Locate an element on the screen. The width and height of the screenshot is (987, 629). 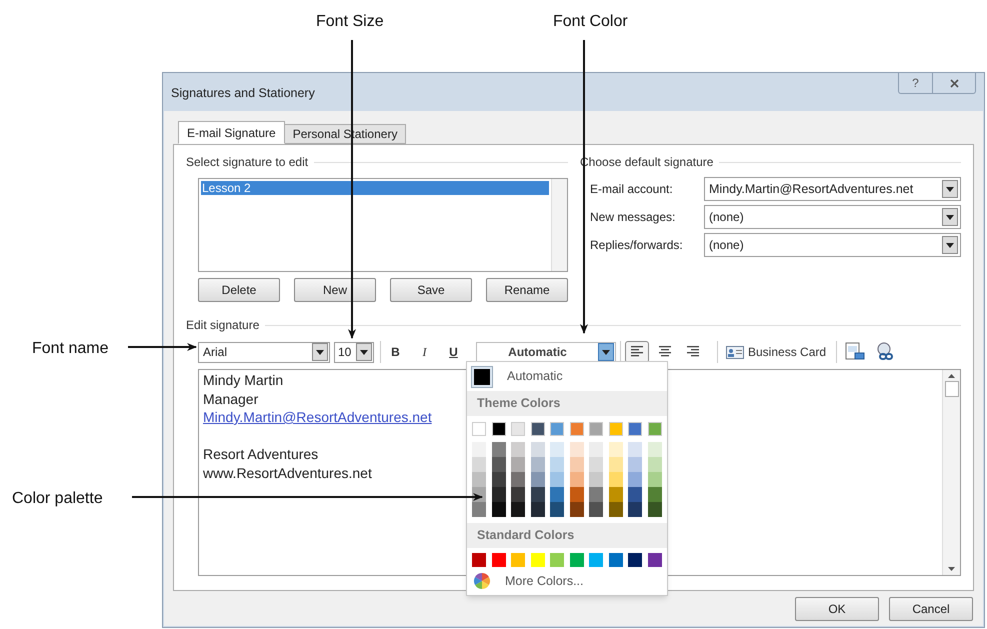
font-size-field: 10 is located at coordinates (354, 352).